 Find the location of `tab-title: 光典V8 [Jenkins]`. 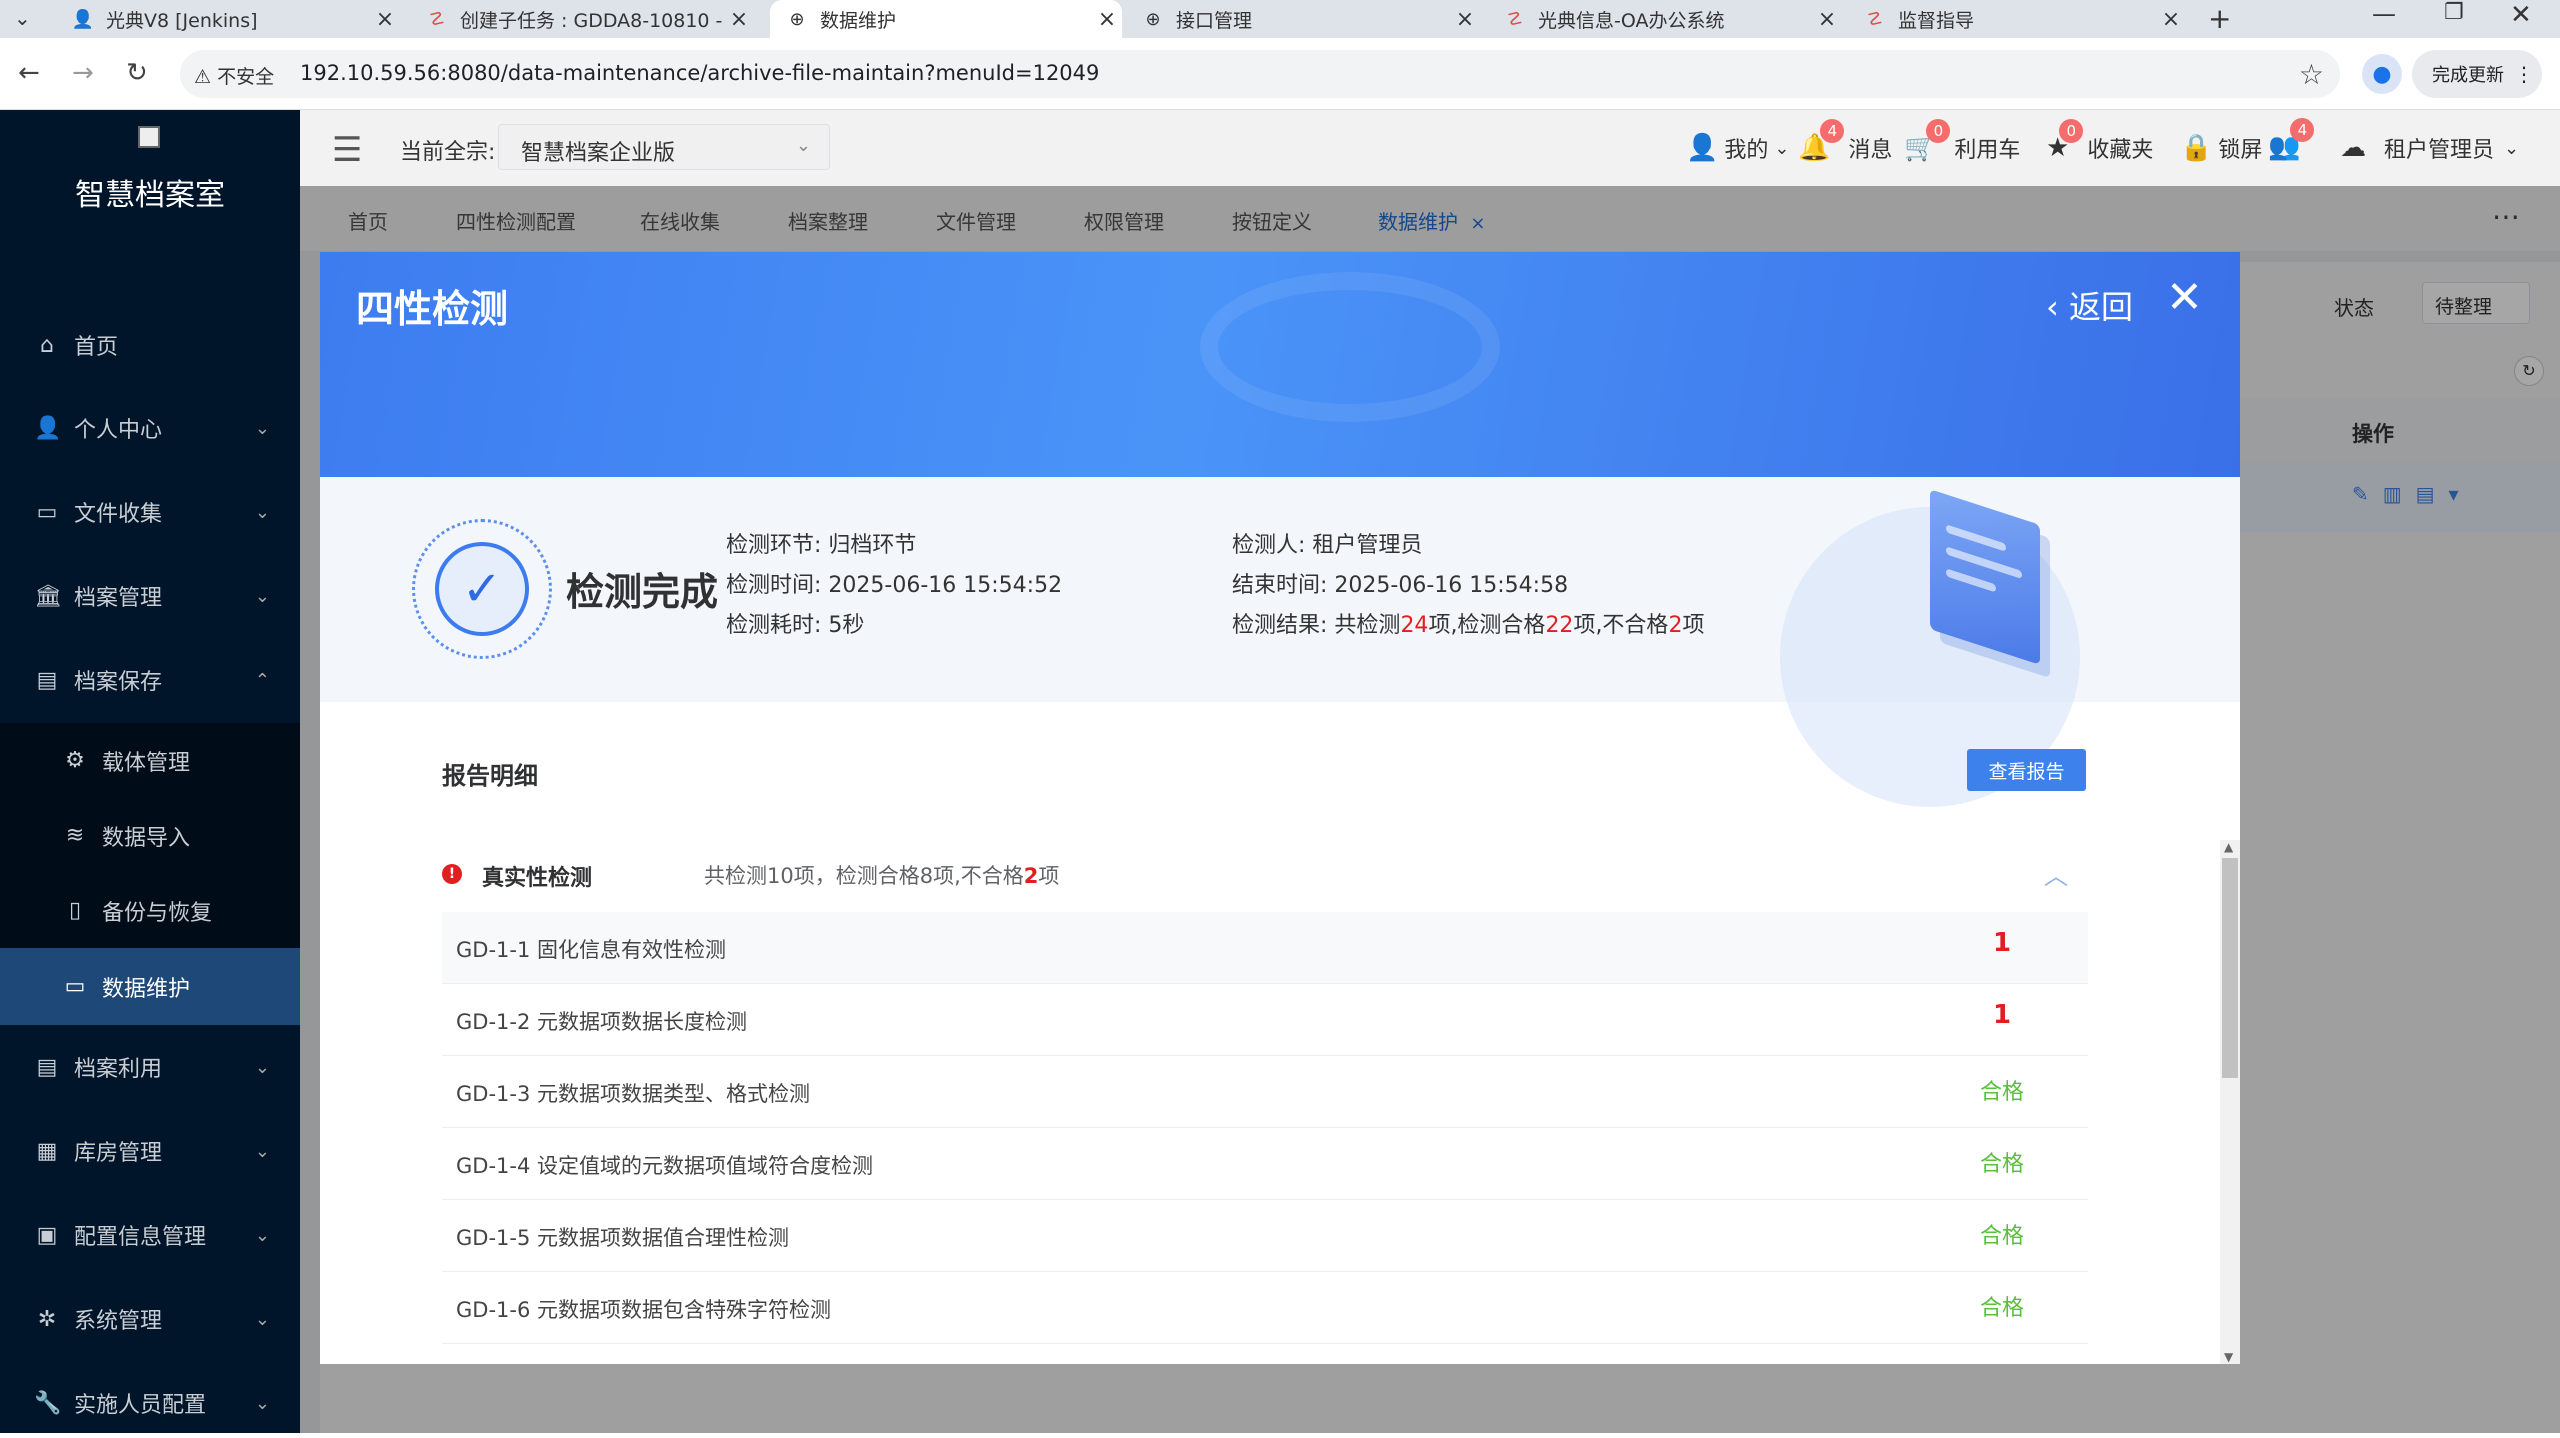

tab-title: 光典V8 [Jenkins] is located at coordinates (182, 20).